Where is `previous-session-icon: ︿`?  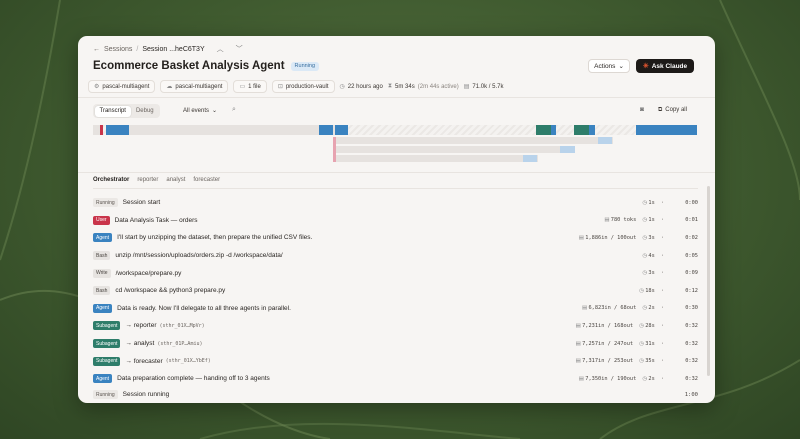
previous-session-icon: ︿ is located at coordinates (220, 49).